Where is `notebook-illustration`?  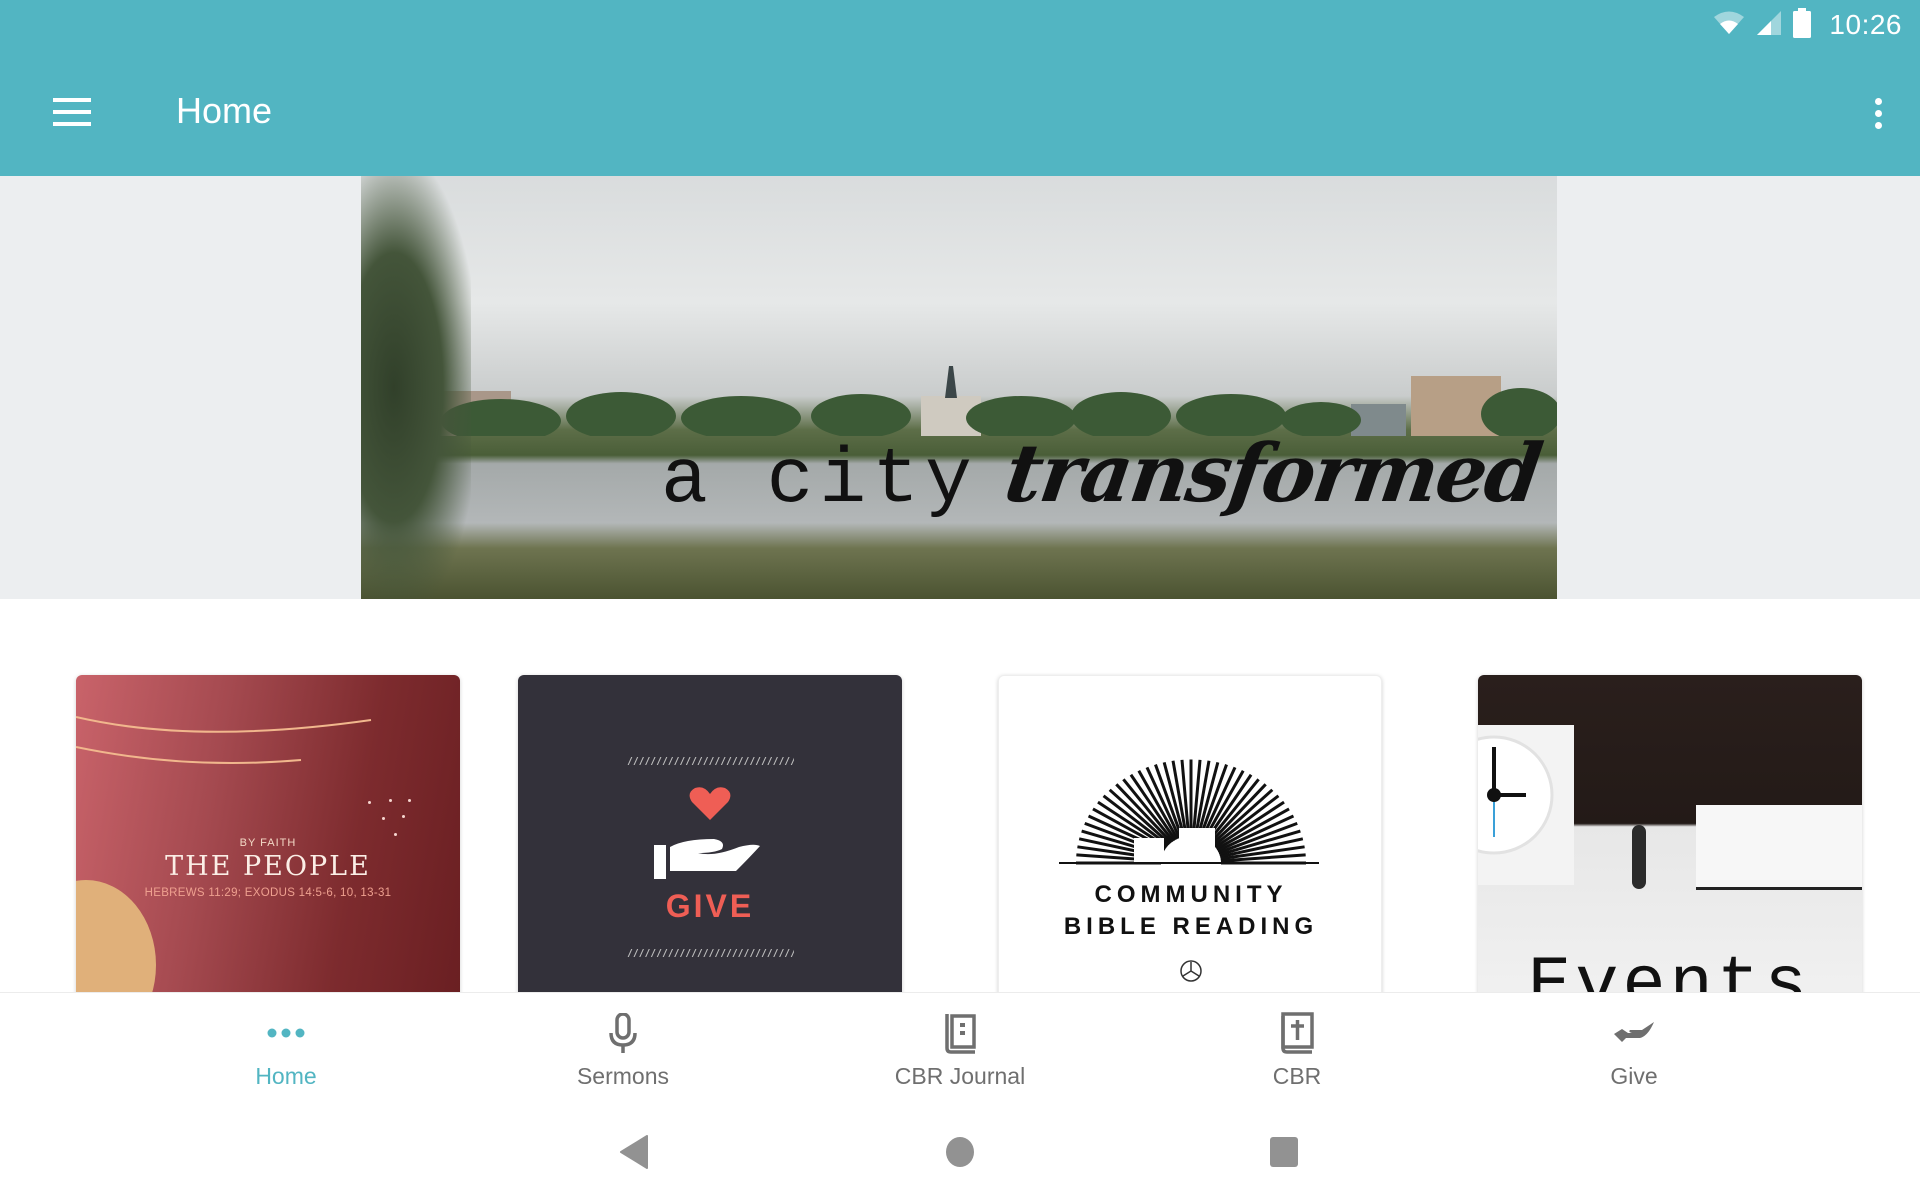
notebook-illustration is located at coordinates (1779, 847).